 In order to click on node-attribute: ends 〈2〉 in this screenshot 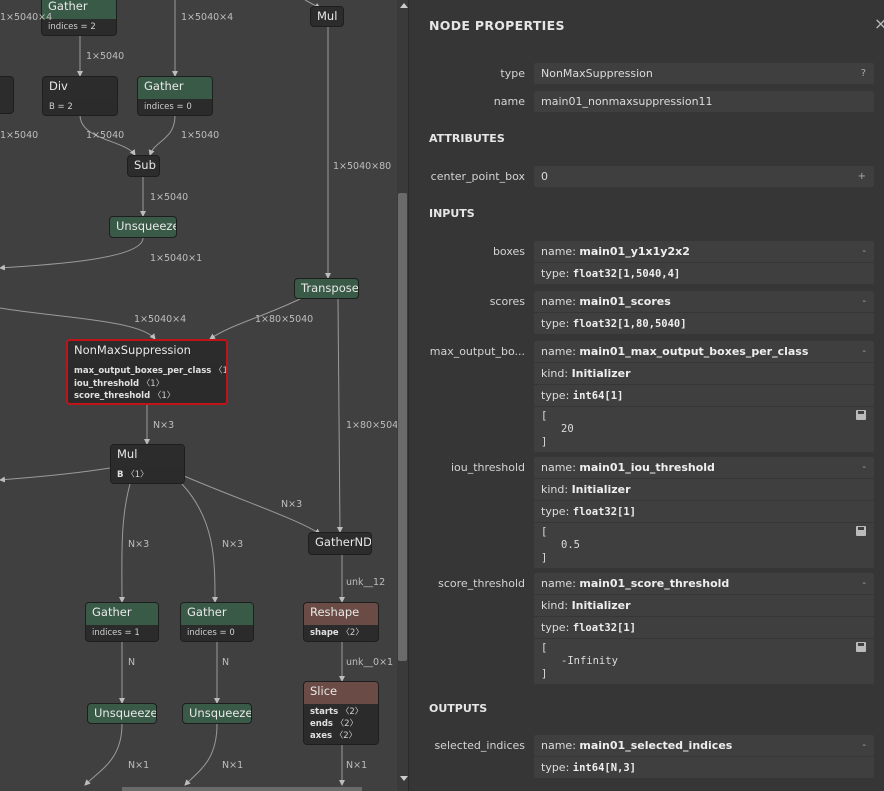, I will do `click(334, 724)`.